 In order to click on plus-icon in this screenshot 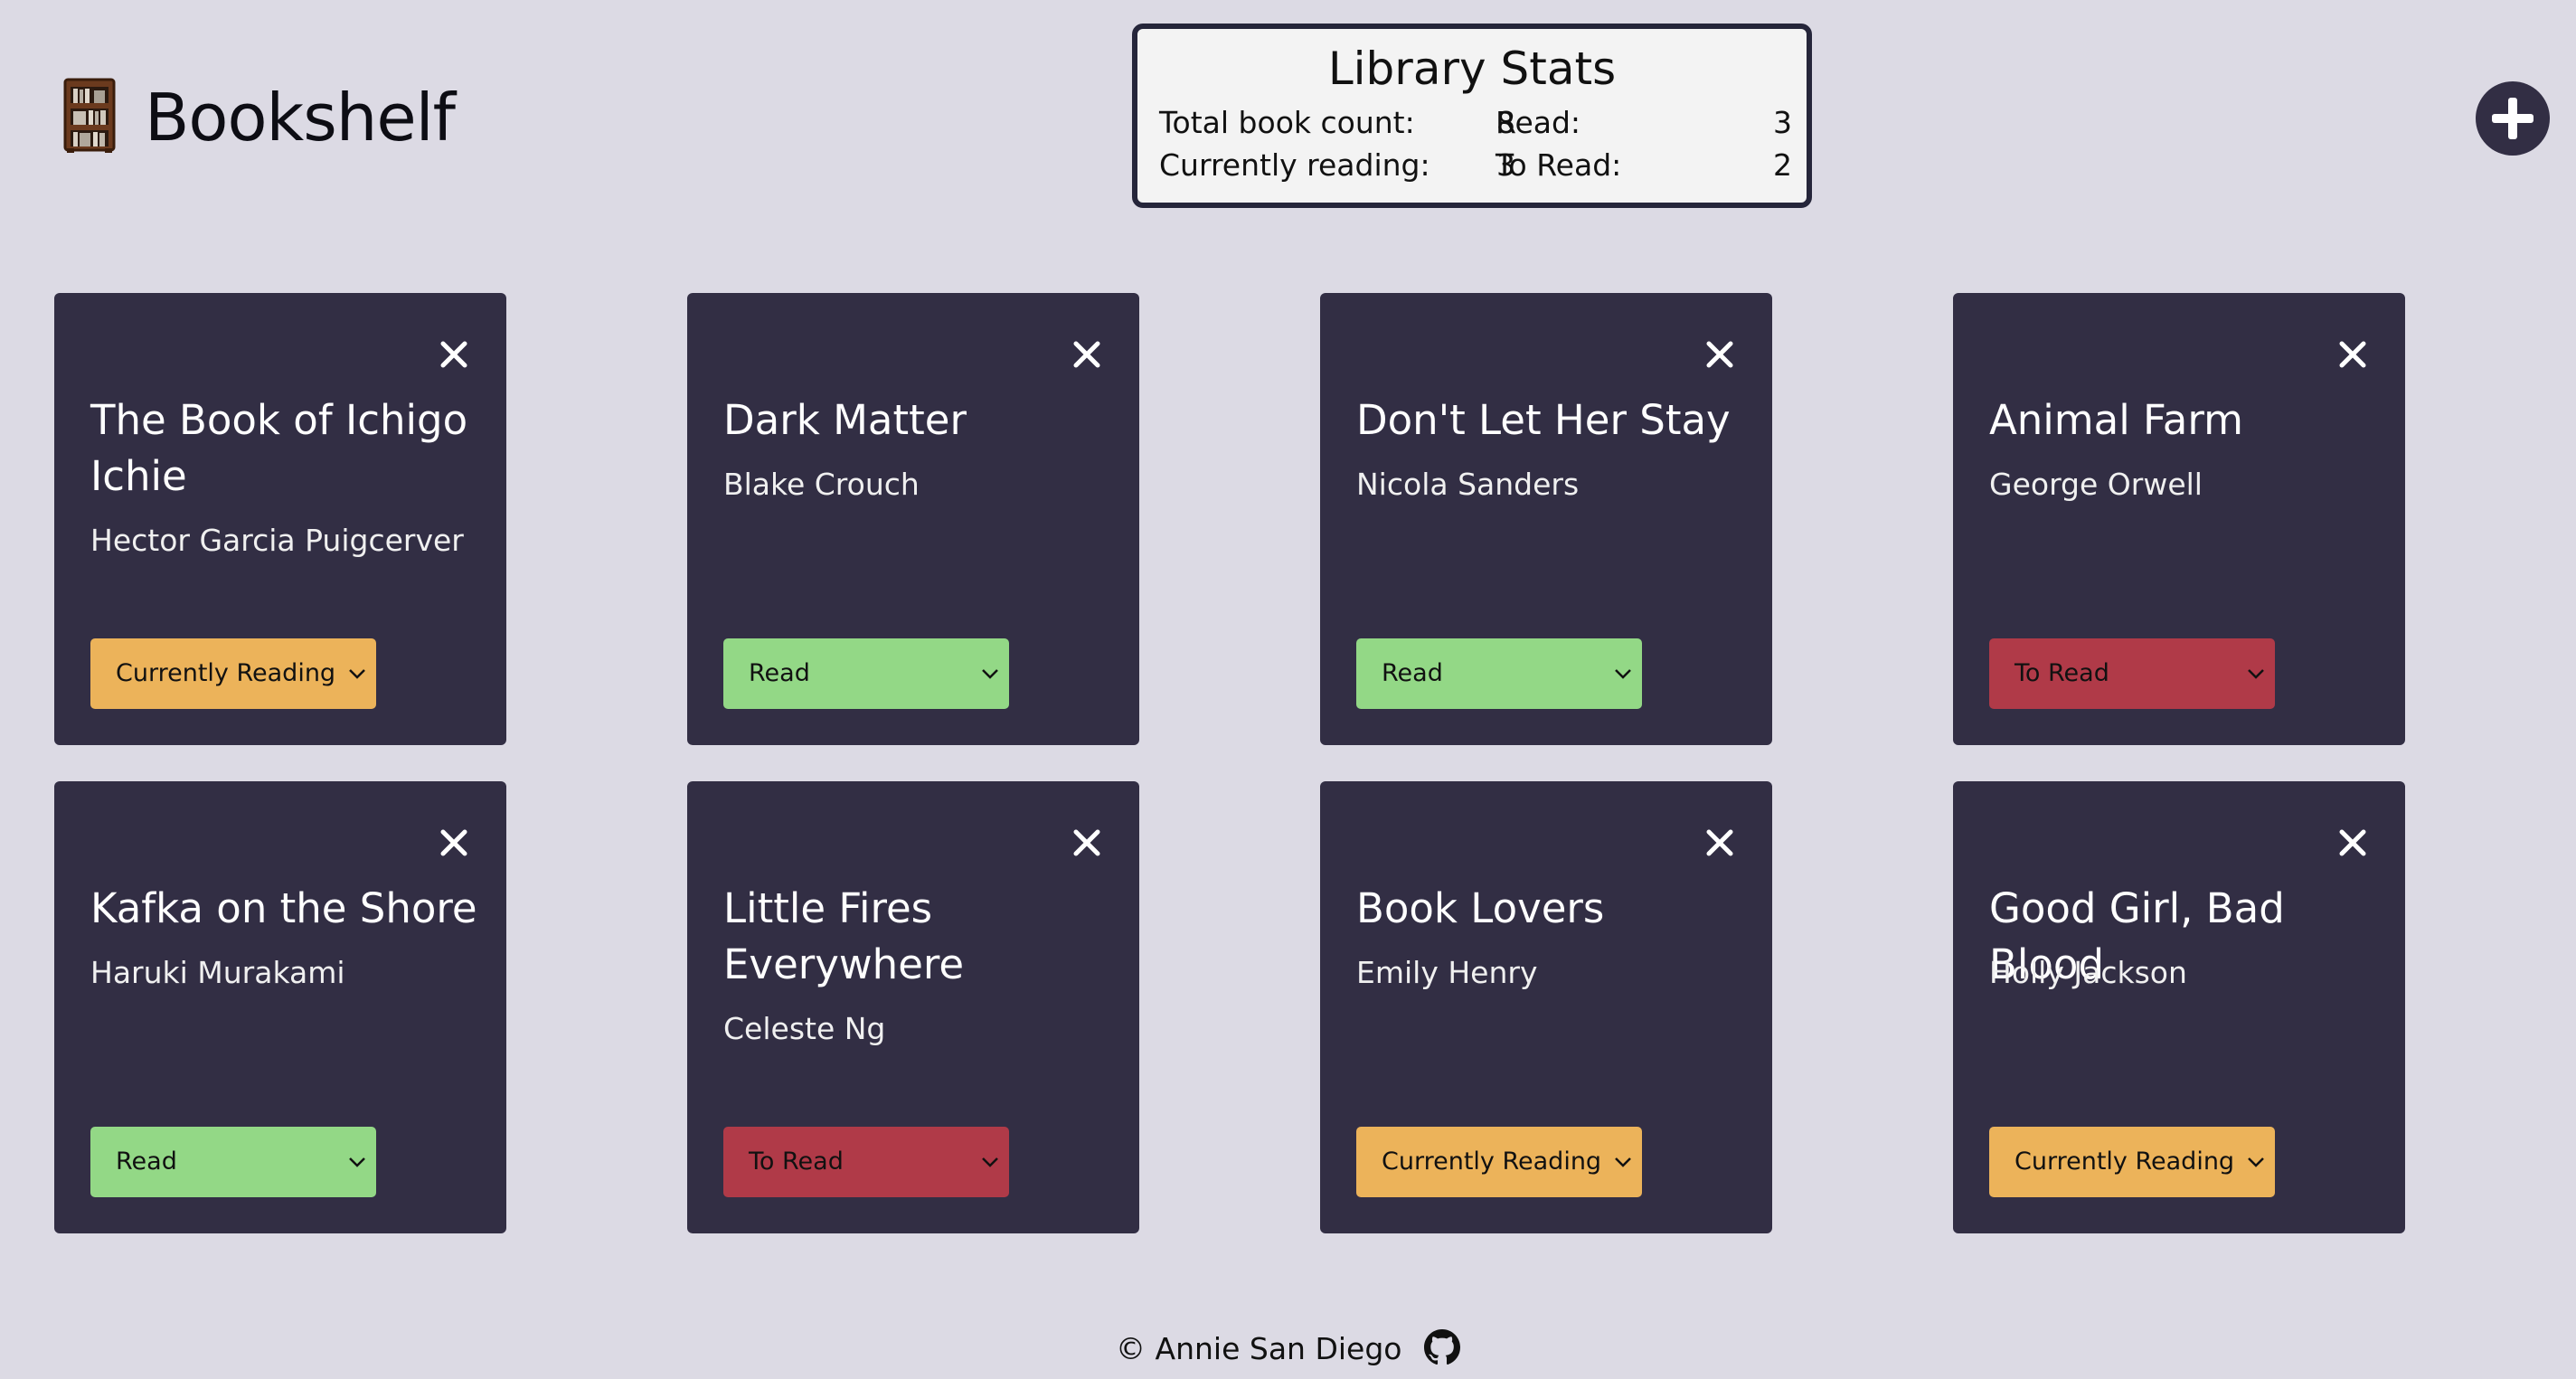, I will do `click(2513, 118)`.